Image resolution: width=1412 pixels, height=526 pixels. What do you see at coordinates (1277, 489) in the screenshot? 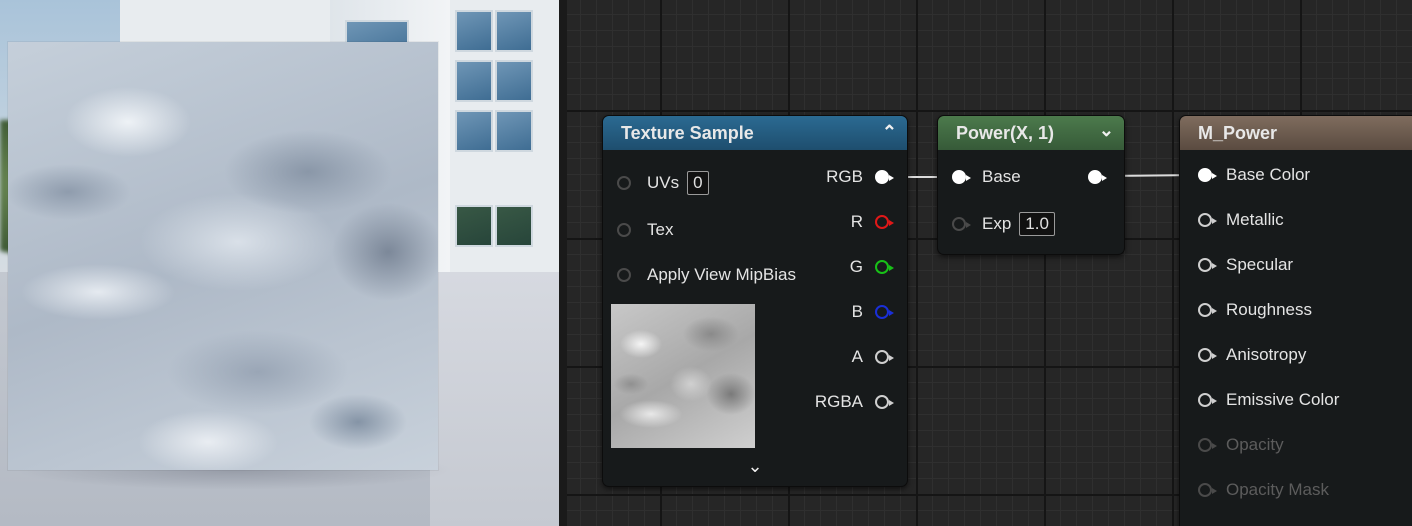
I see `pin-label: Opacity Mask` at bounding box center [1277, 489].